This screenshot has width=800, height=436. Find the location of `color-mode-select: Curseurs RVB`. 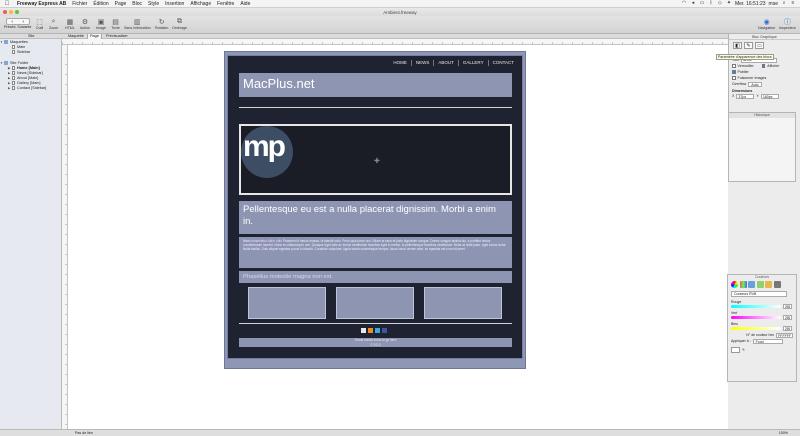

color-mode-select: Curseurs RVB is located at coordinates (759, 294).